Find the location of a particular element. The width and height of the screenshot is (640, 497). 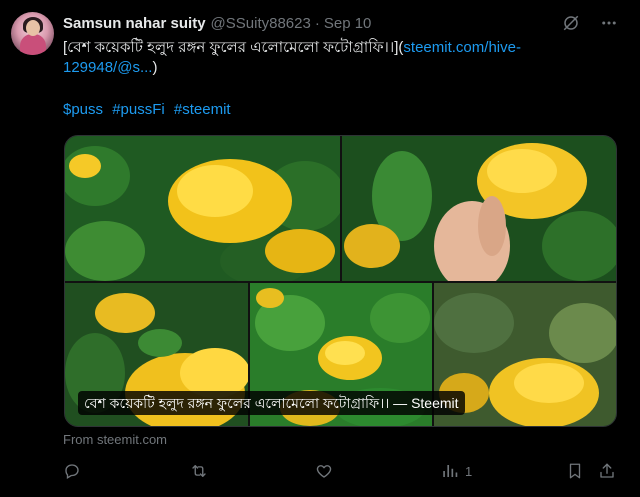

views-icon is located at coordinates (450, 471).